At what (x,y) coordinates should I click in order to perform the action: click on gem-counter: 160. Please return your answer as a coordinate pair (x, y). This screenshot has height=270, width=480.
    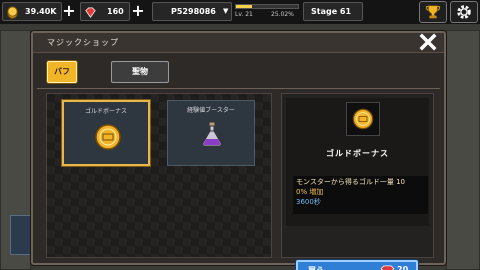
    Looking at the image, I should click on (105, 11).